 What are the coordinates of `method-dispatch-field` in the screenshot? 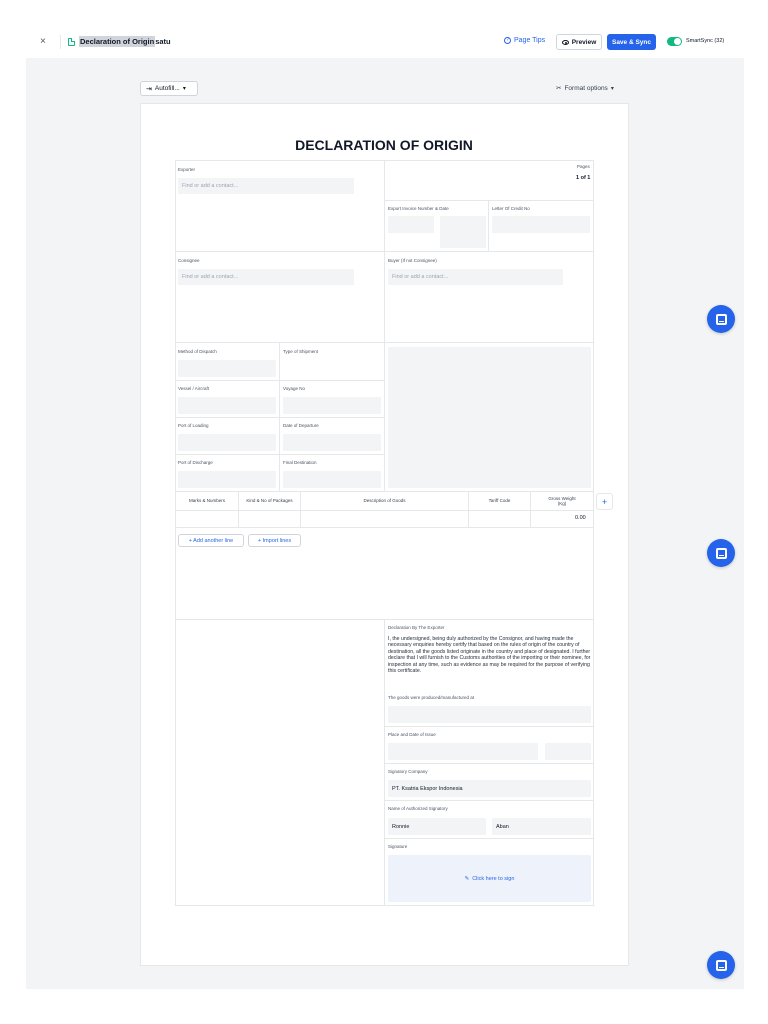 It's located at (227, 368).